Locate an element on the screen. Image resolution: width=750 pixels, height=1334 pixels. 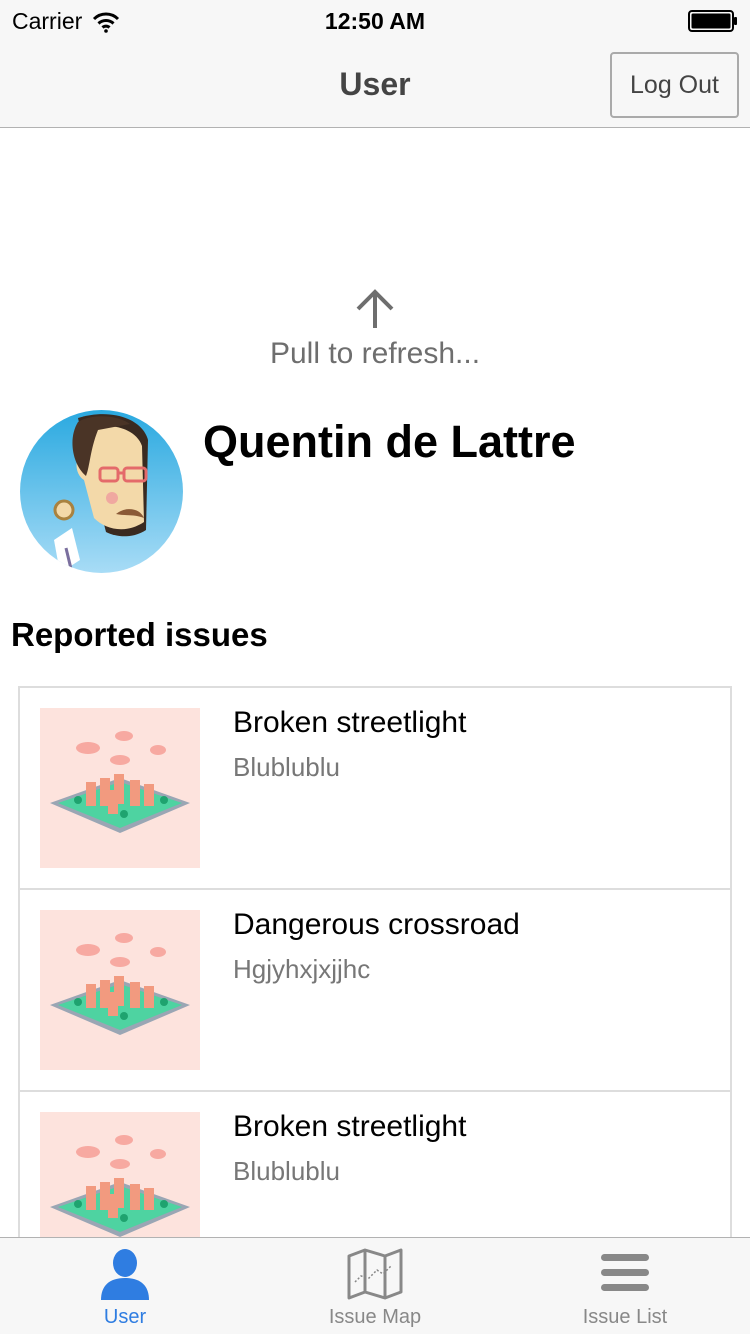
navigation-bar: User Log Out is located at coordinates (375, 84).